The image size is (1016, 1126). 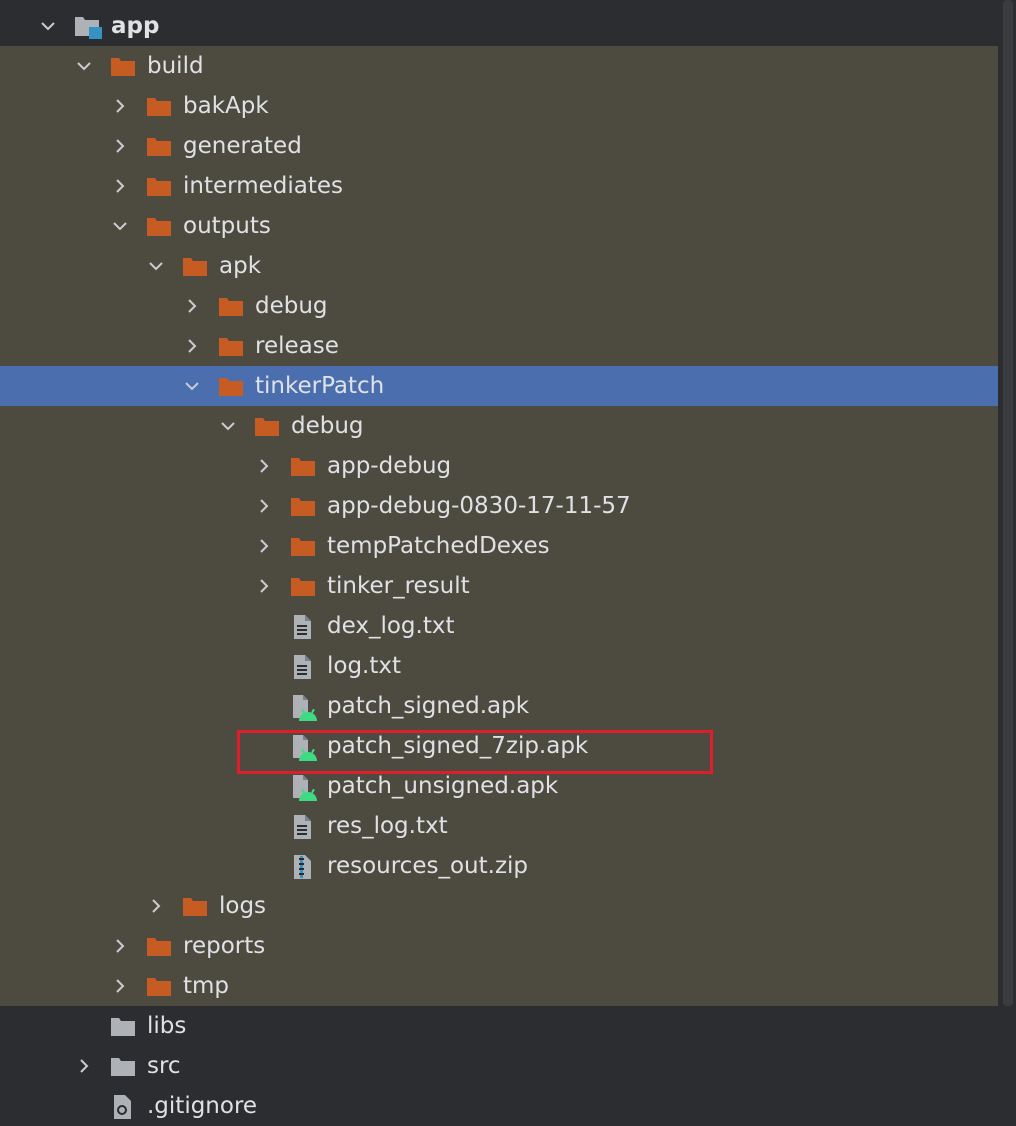 I want to click on tree-item-label: tempPatchedDexes, so click(x=438, y=546).